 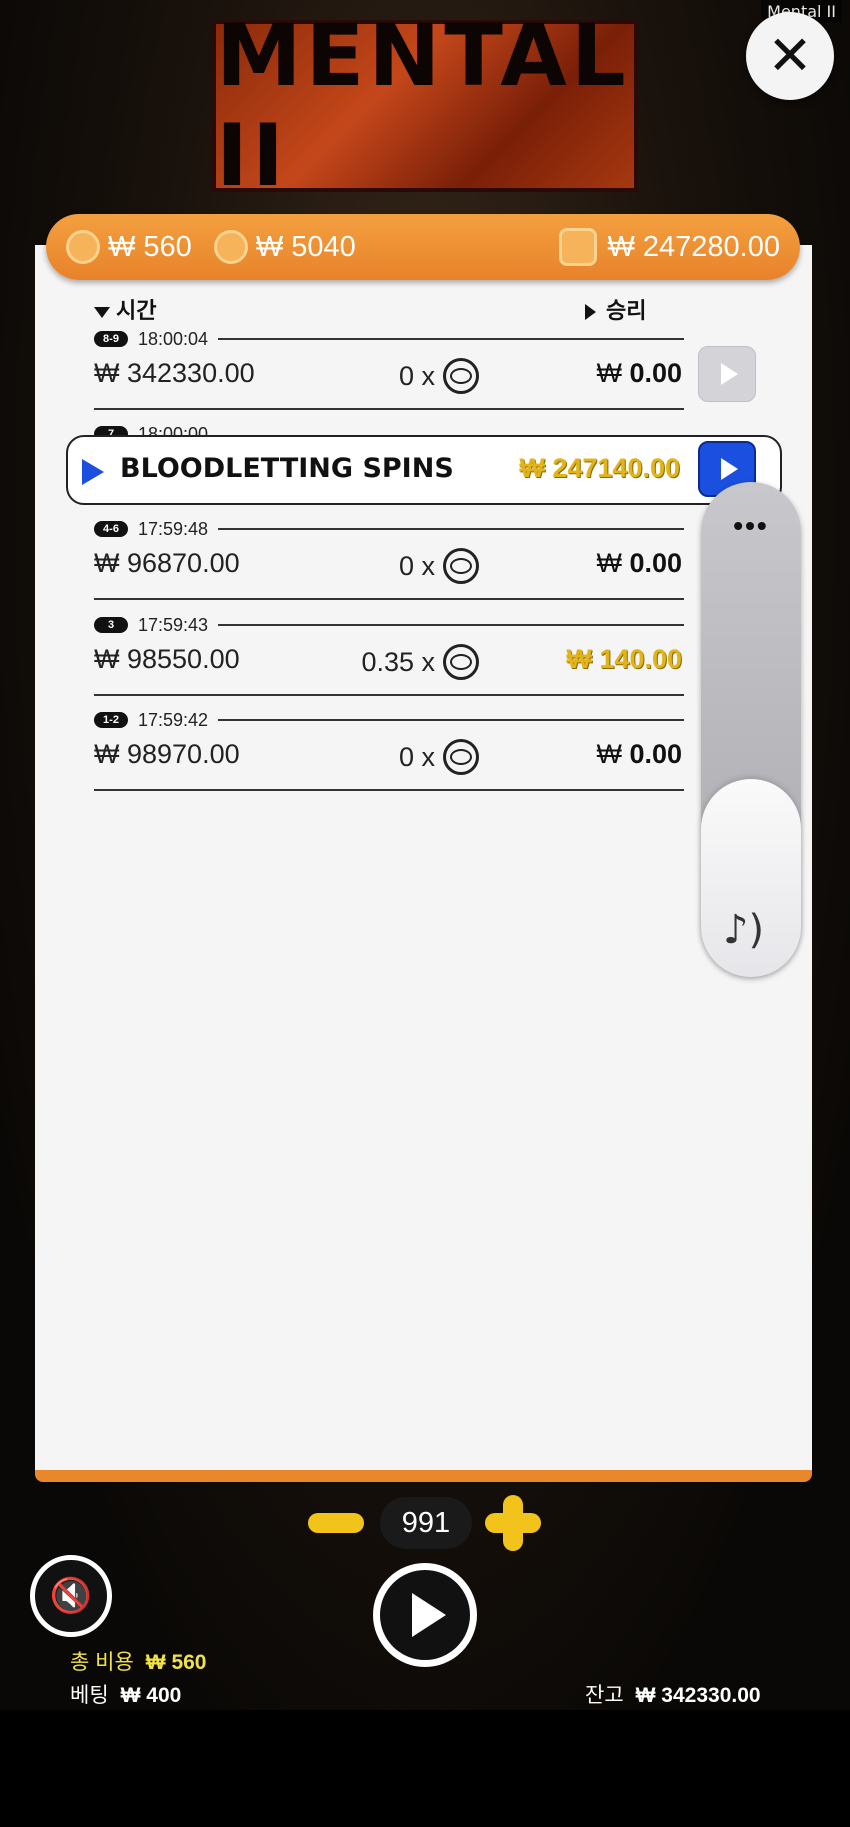 I want to click on more-menu-icon: •••, so click(x=751, y=526).